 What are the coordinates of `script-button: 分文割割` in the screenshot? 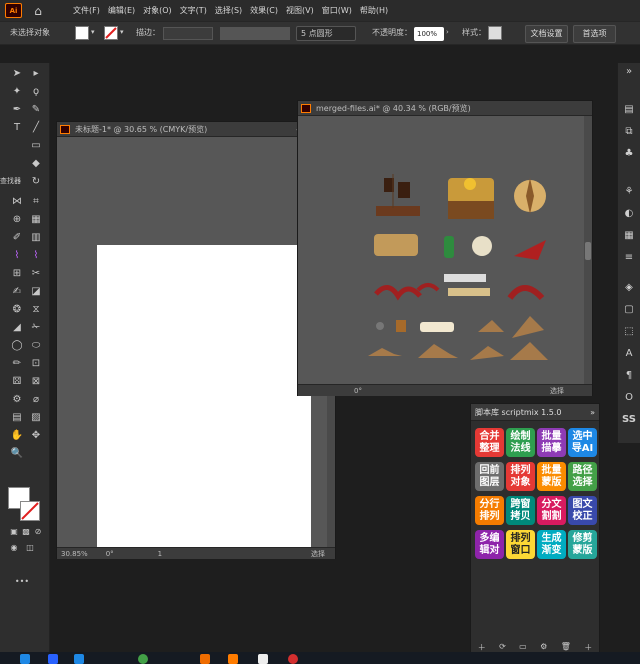 It's located at (551, 510).